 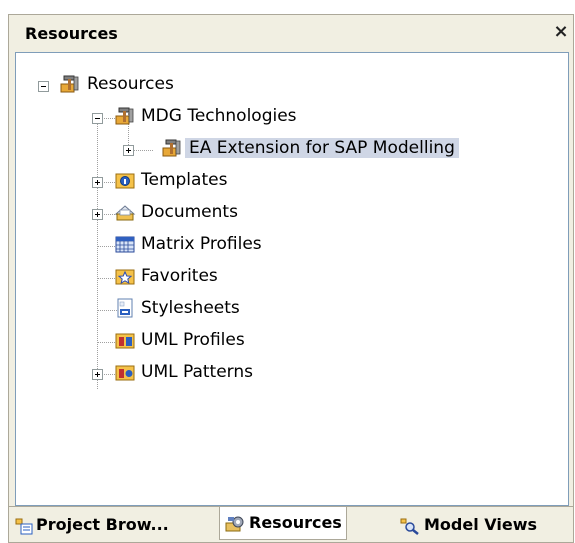 What do you see at coordinates (71, 33) in the screenshot?
I see `panel-title: Resources` at bounding box center [71, 33].